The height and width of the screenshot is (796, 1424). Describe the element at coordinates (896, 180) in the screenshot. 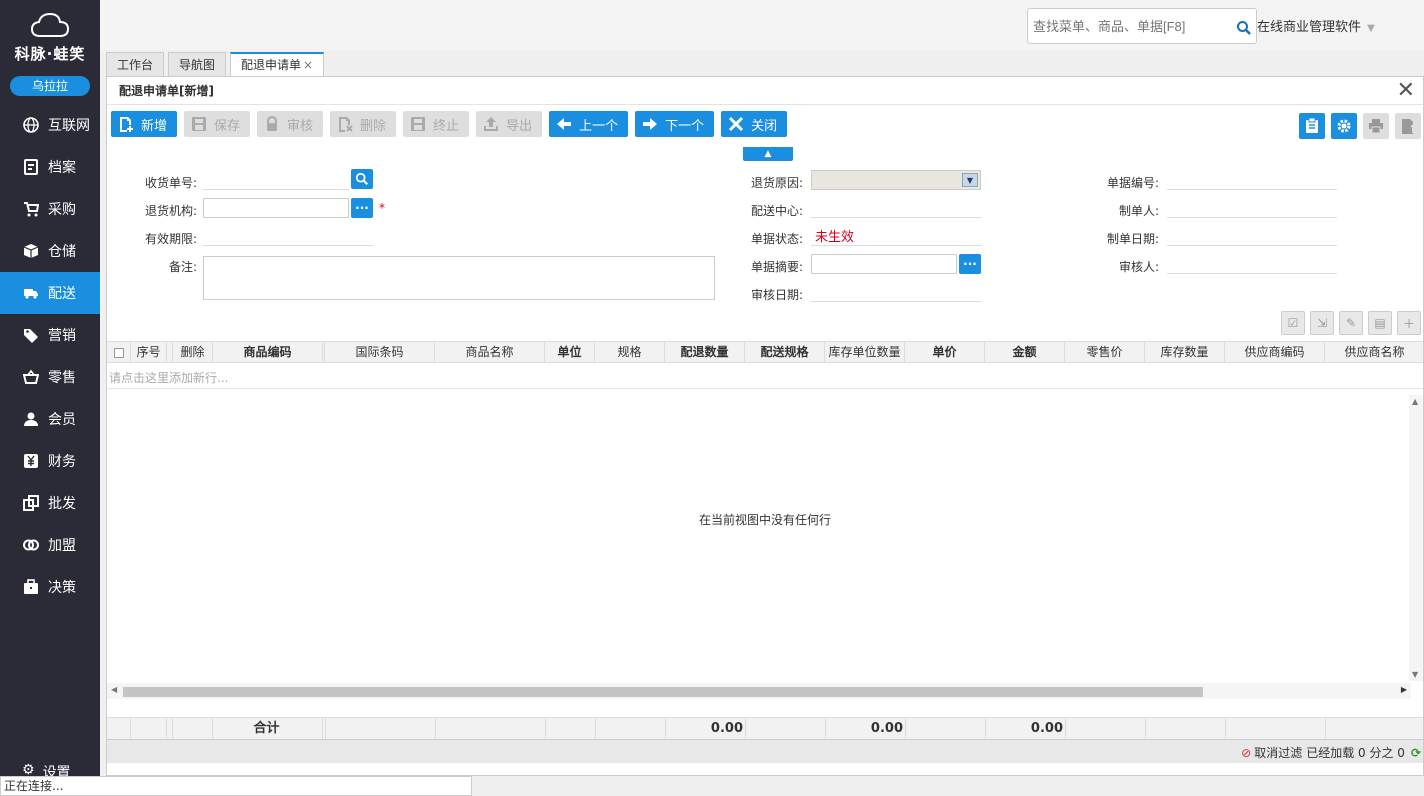

I see `return-reason-select: ▼` at that location.